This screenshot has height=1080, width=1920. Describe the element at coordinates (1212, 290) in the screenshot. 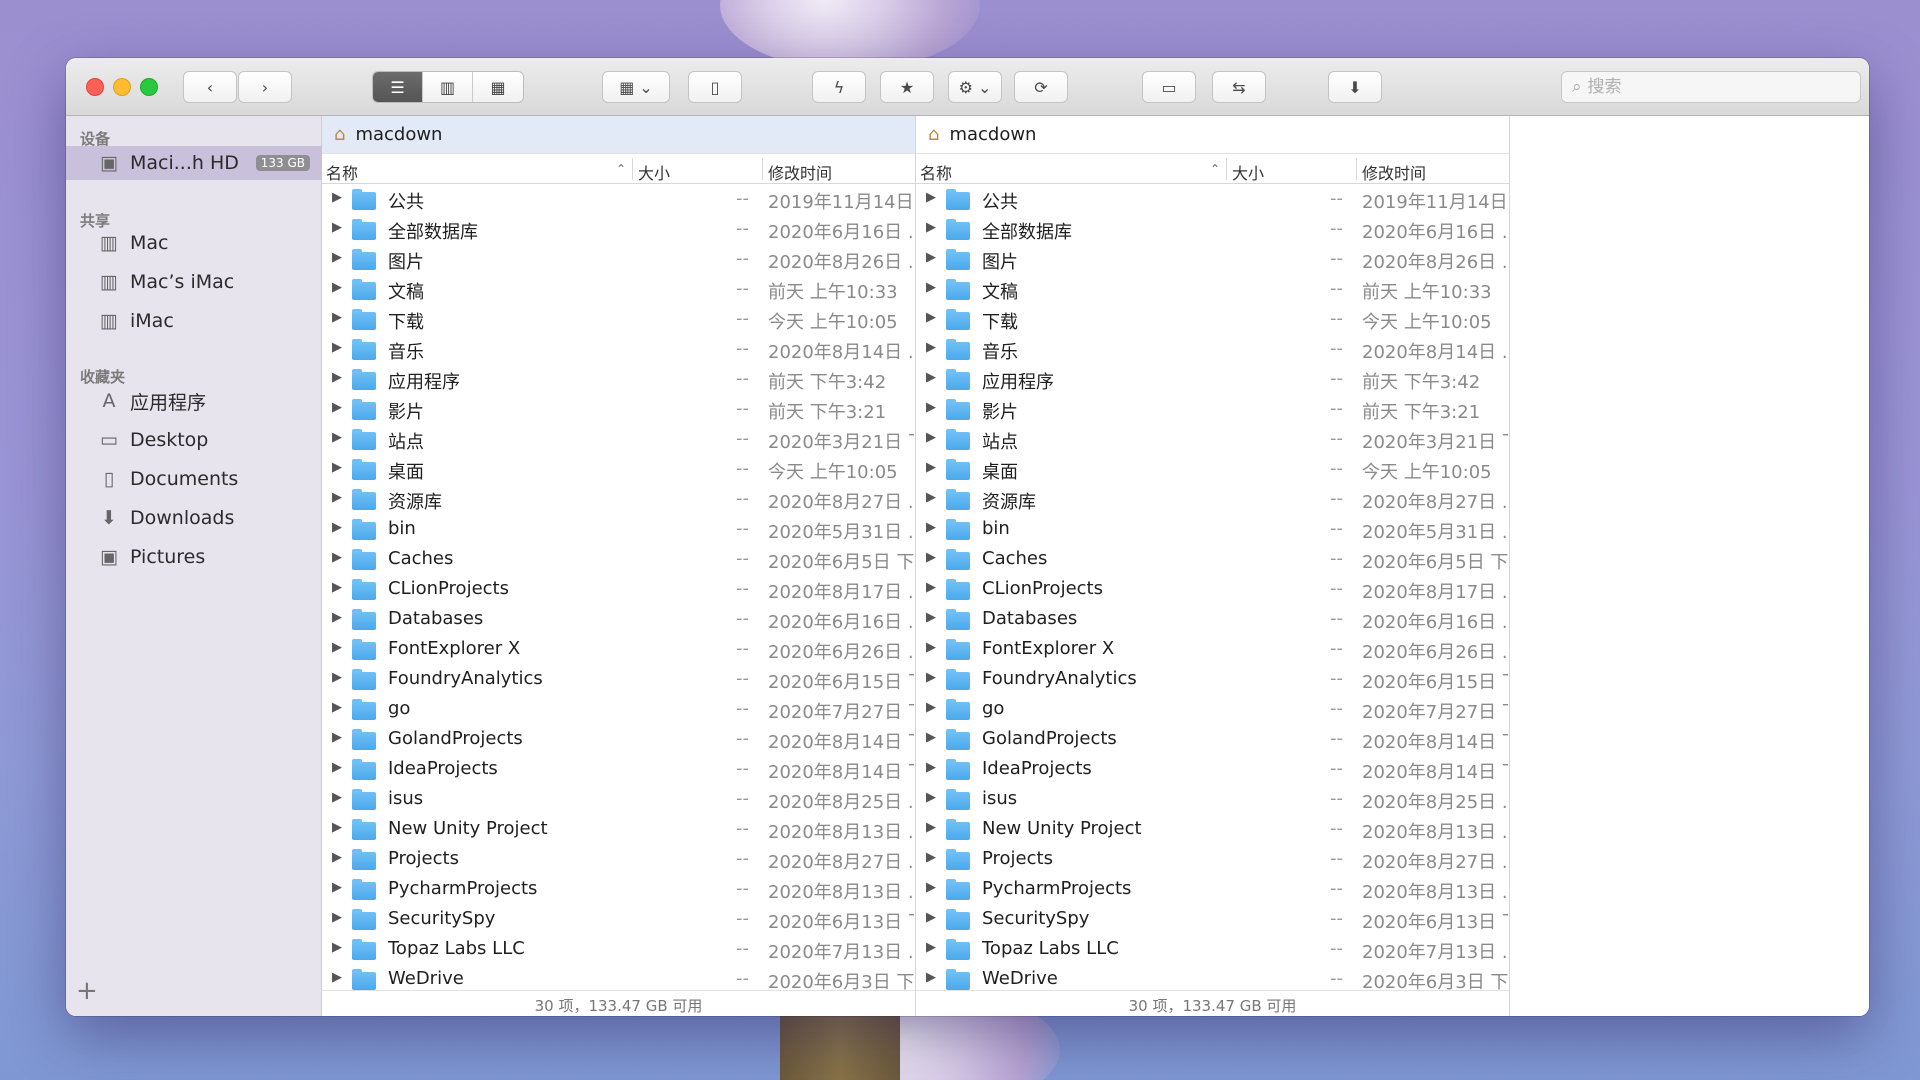

I see `table-row: ▶ 文稿 -- 前天 上午10:33` at that location.